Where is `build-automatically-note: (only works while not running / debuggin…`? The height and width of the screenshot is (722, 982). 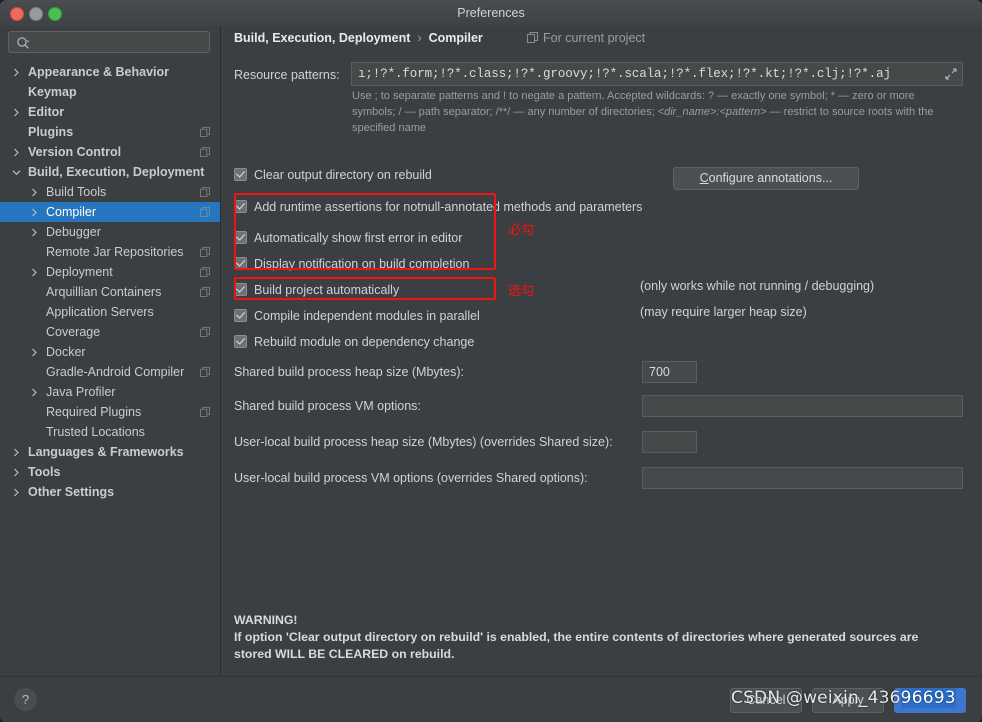
build-automatically-note: (only works while not running / debuggin… is located at coordinates (757, 286).